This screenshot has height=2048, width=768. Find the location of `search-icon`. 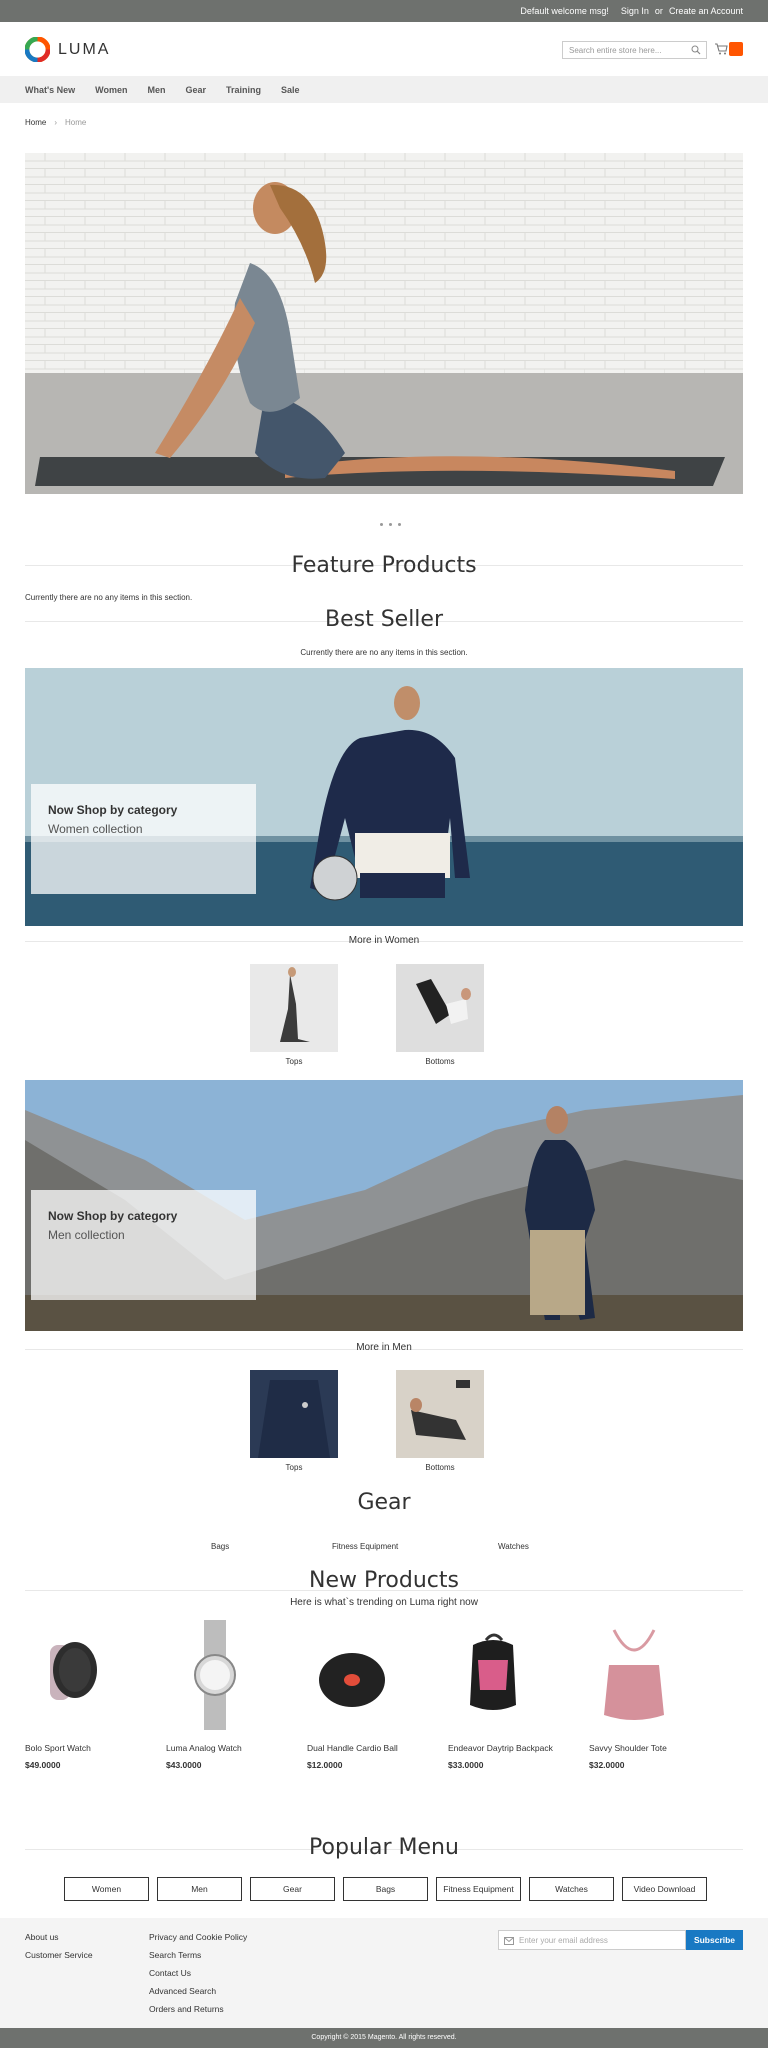

search-icon is located at coordinates (696, 50).